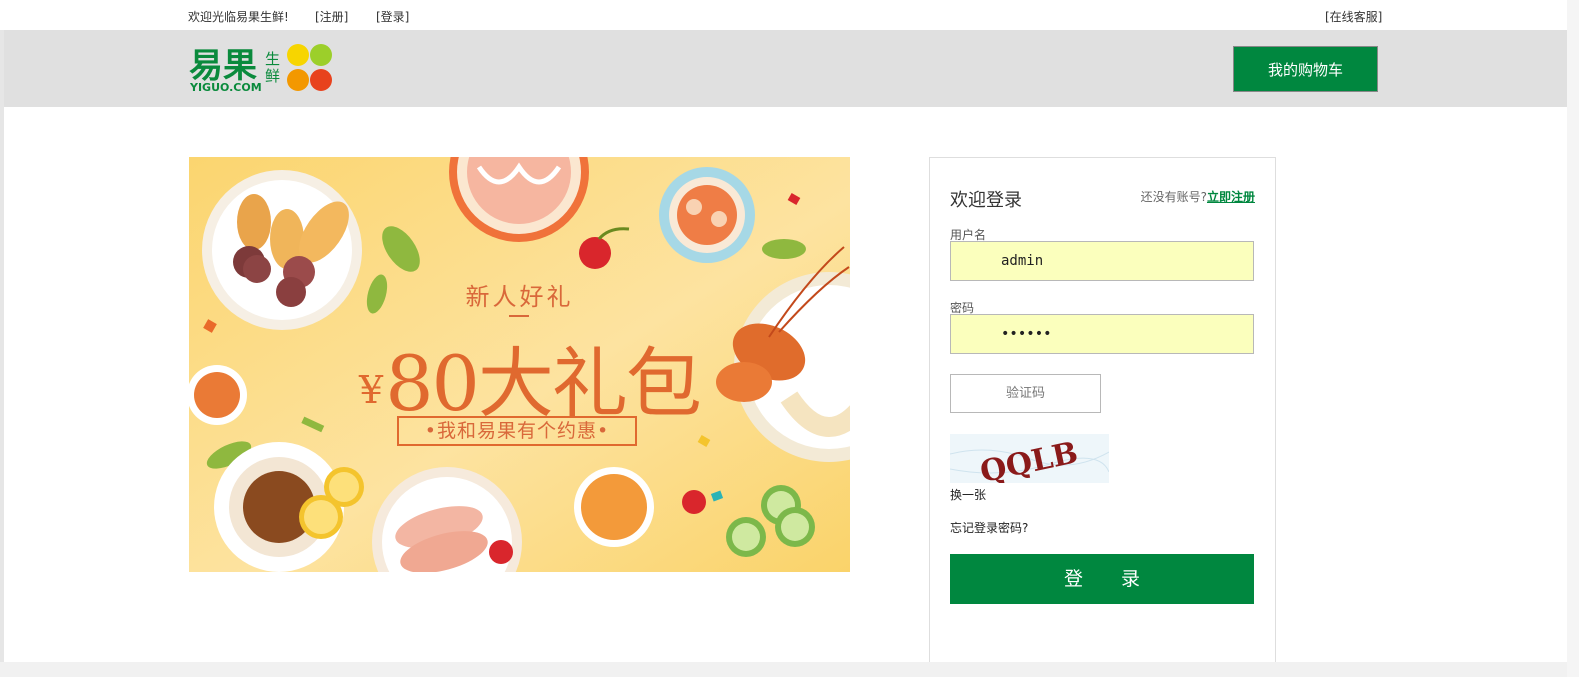 Image resolution: width=1579 pixels, height=677 pixels. Describe the element at coordinates (1102, 579) in the screenshot. I see `login-submit-button: 登 录` at that location.